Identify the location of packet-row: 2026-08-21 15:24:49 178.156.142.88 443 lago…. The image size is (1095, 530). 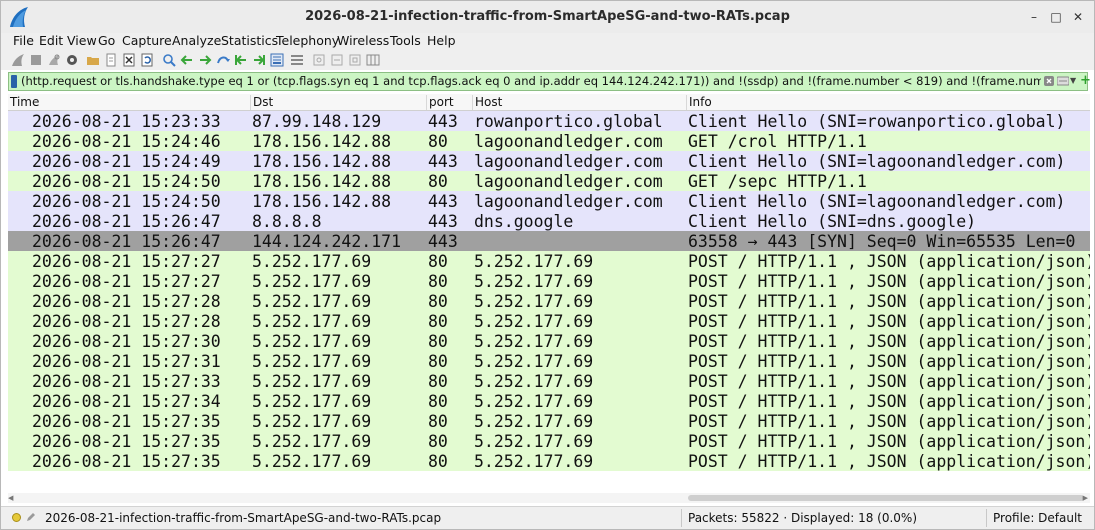
(549, 161).